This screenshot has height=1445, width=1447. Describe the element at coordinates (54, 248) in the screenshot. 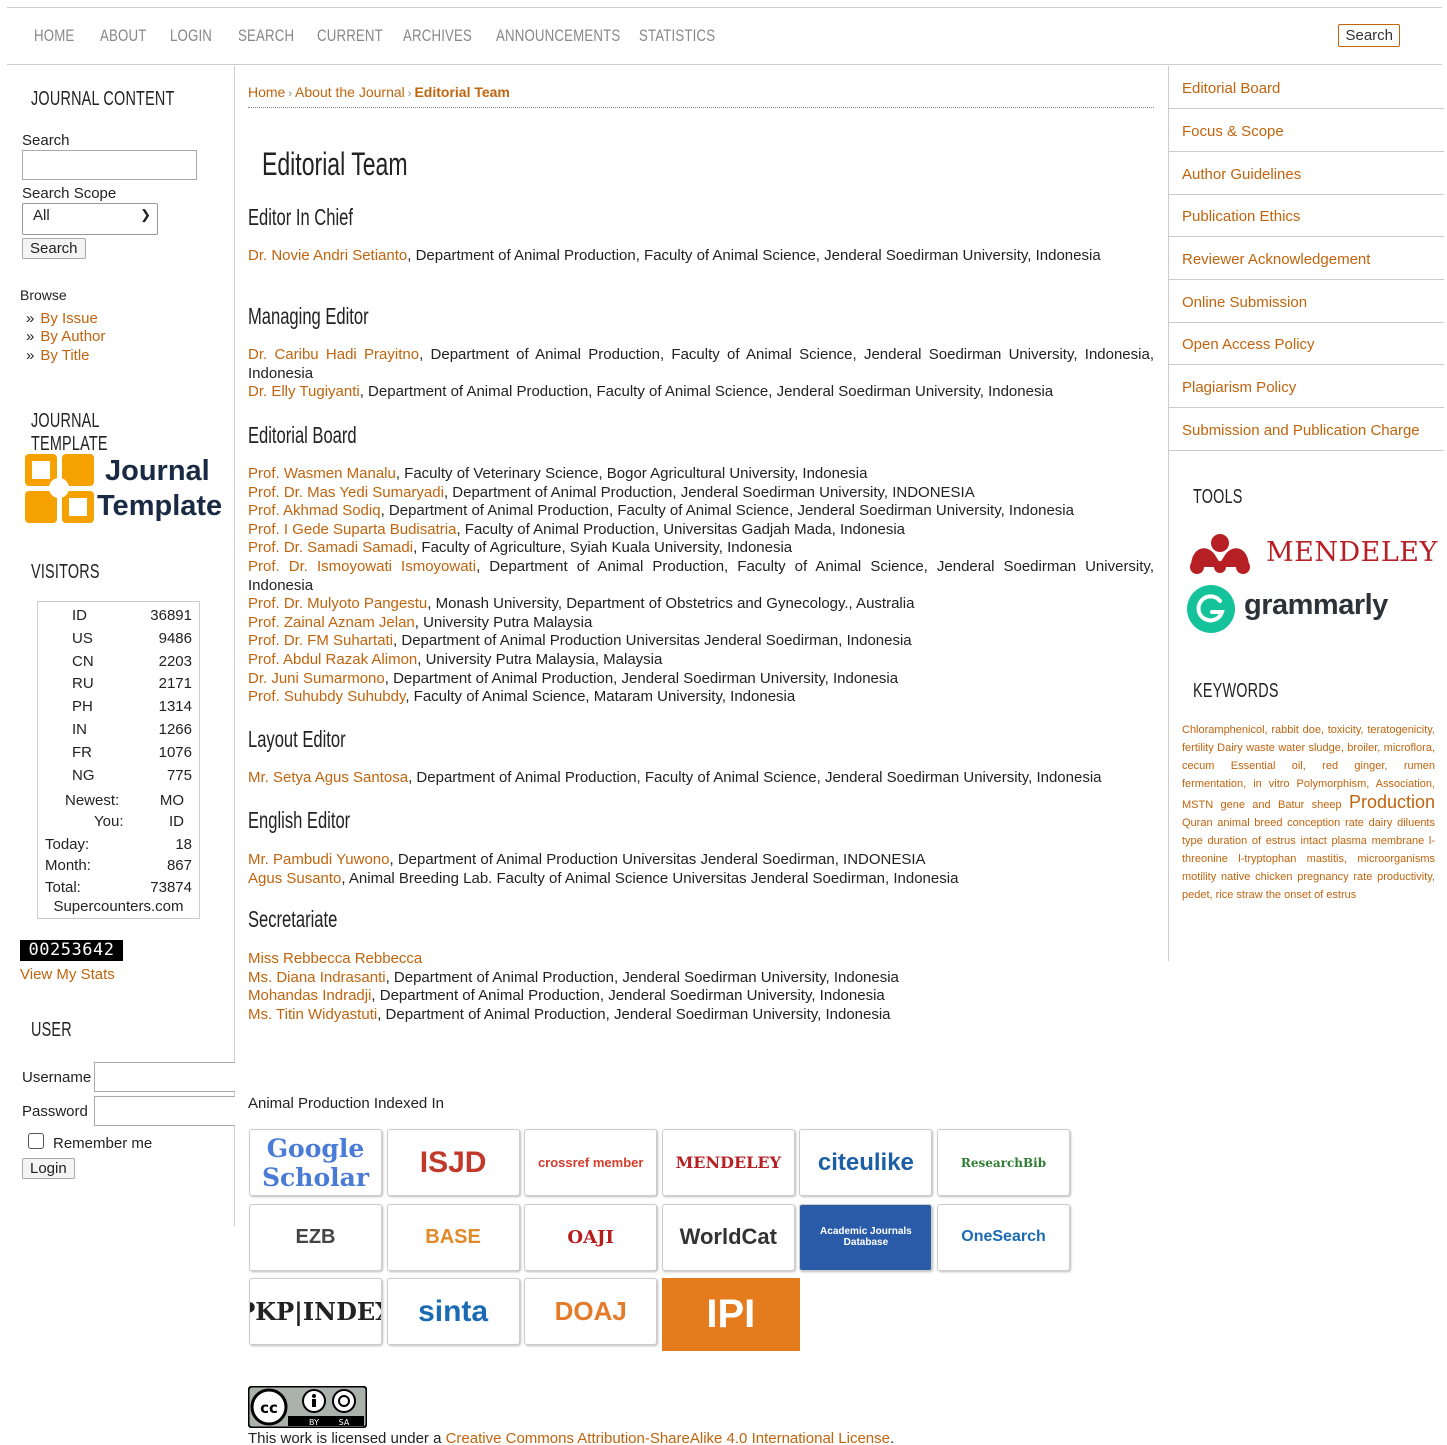

I see `sidebar-search-button: Search` at that location.